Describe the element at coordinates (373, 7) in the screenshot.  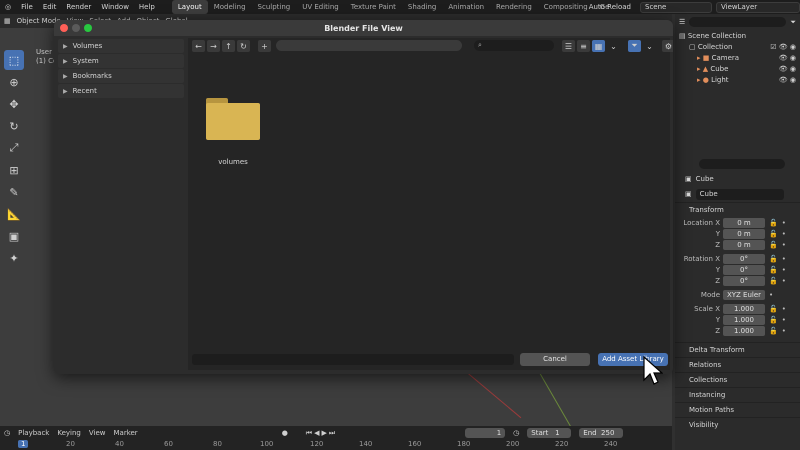
I see `tab-texture-paint: Texture Paint` at that location.